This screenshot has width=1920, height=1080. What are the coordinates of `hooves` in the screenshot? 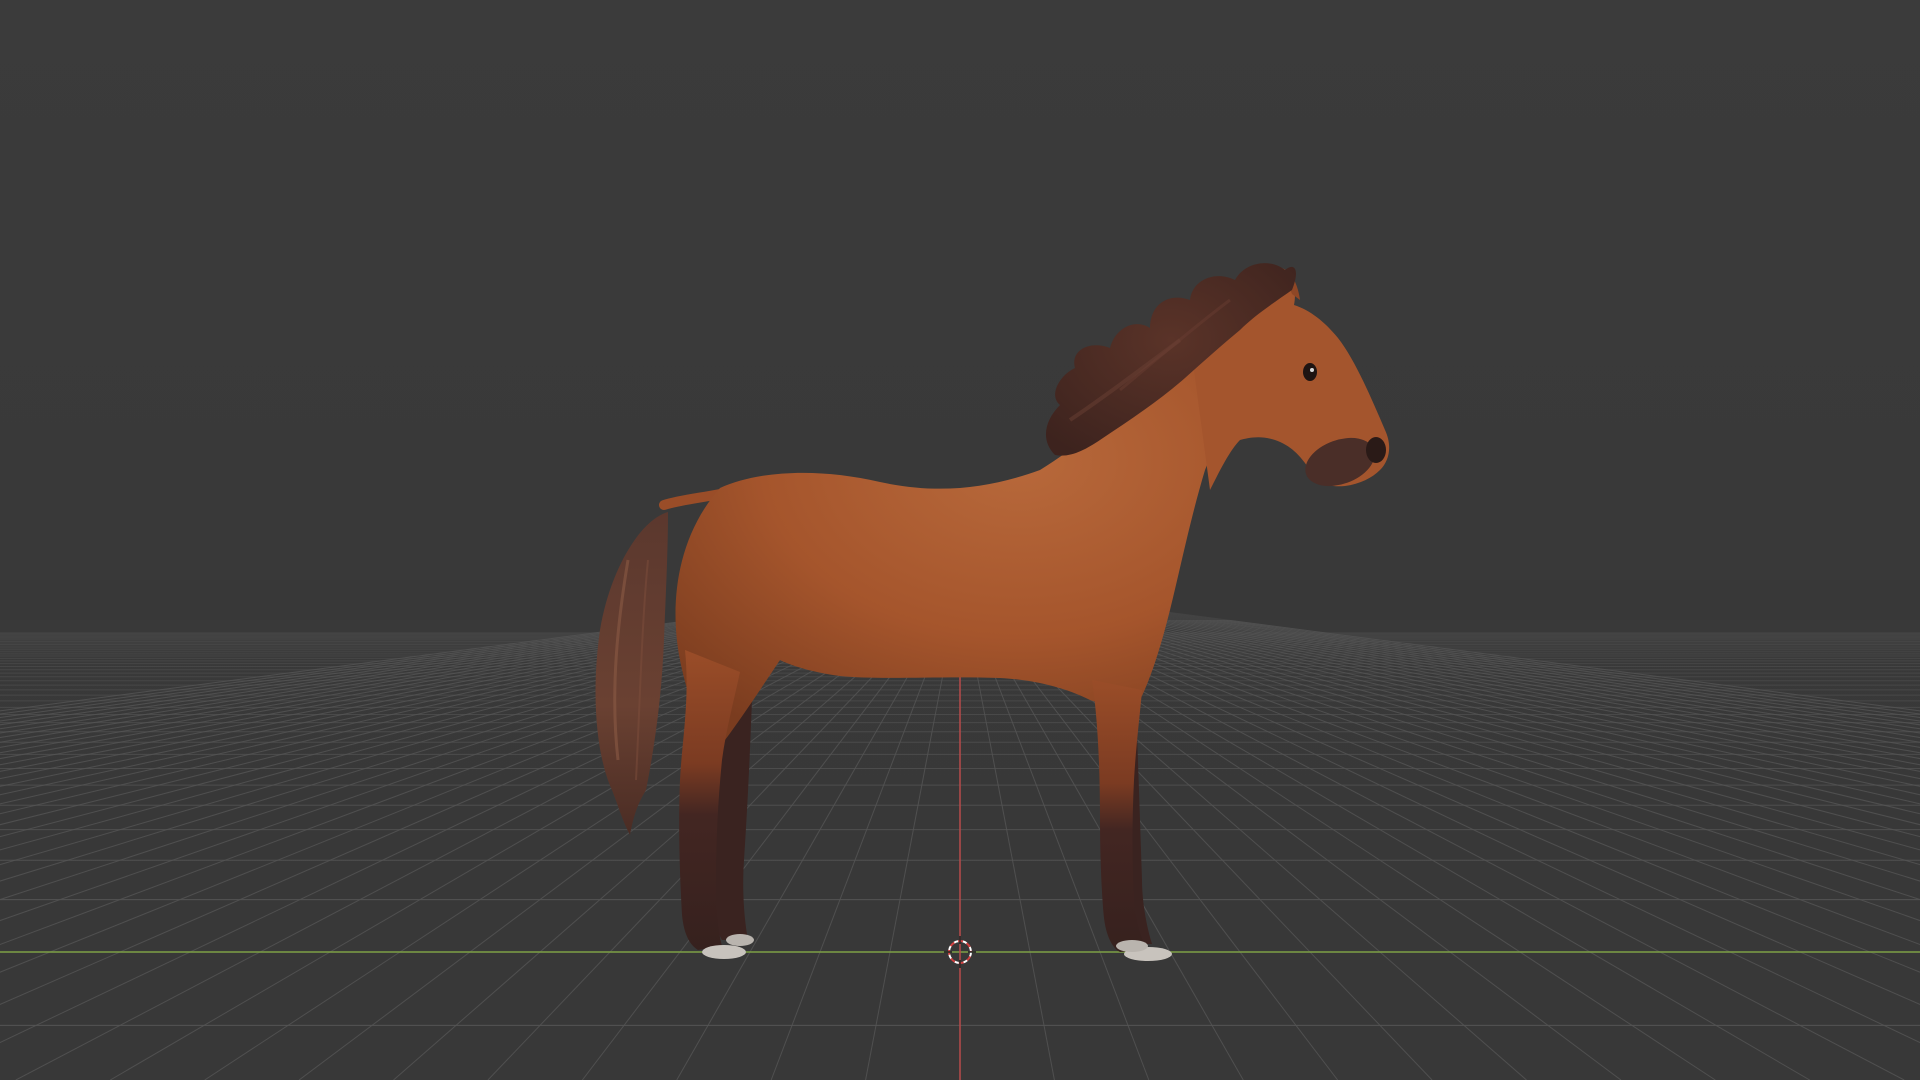 It's located at (937, 947).